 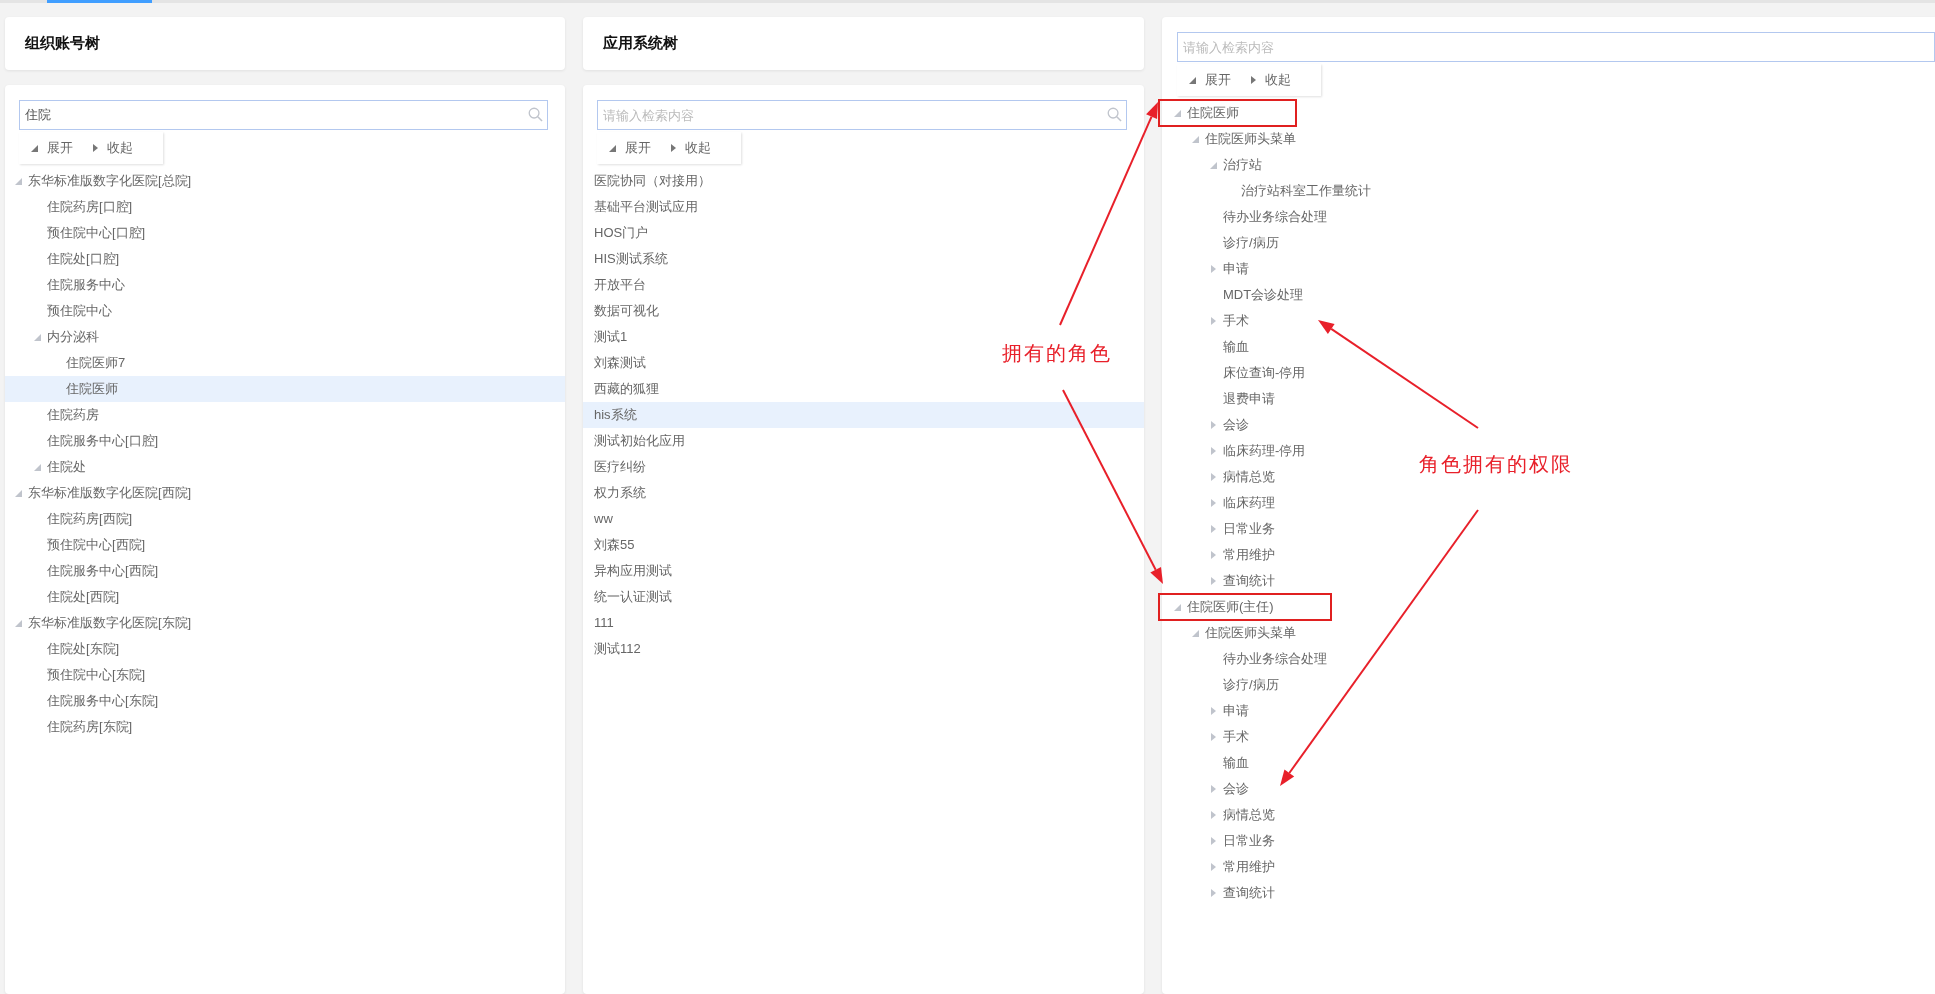 What do you see at coordinates (73, 337) in the screenshot?
I see `tree-node-label: 内分泌科` at bounding box center [73, 337].